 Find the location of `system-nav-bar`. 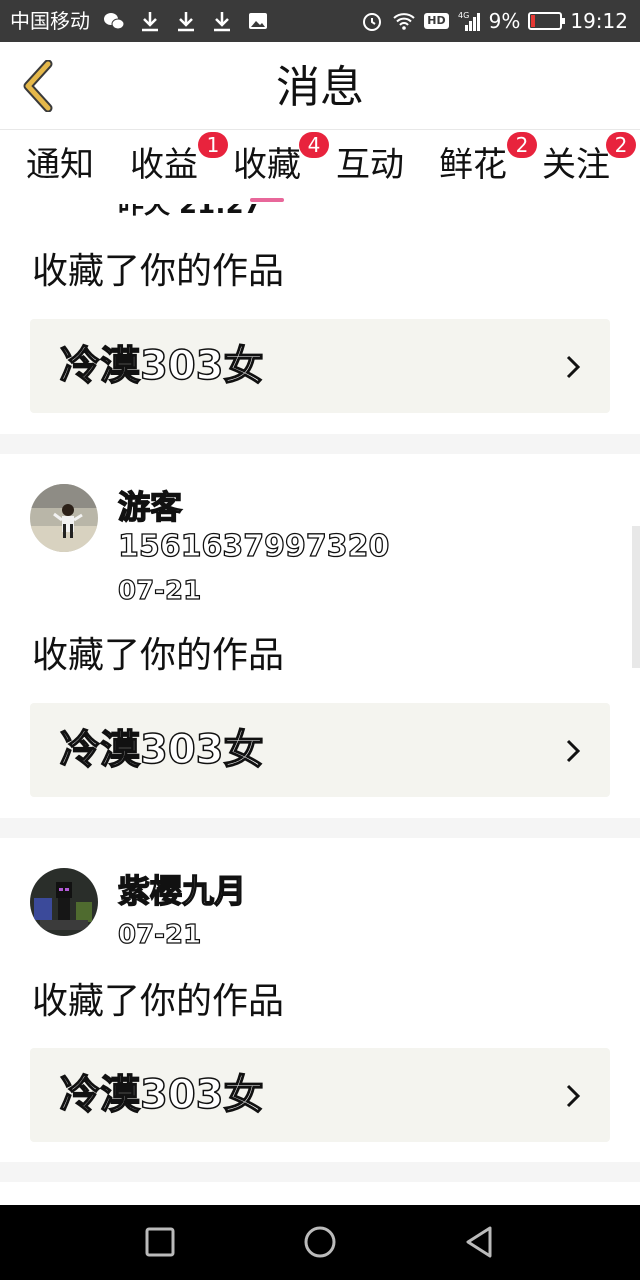

system-nav-bar is located at coordinates (320, 1242).